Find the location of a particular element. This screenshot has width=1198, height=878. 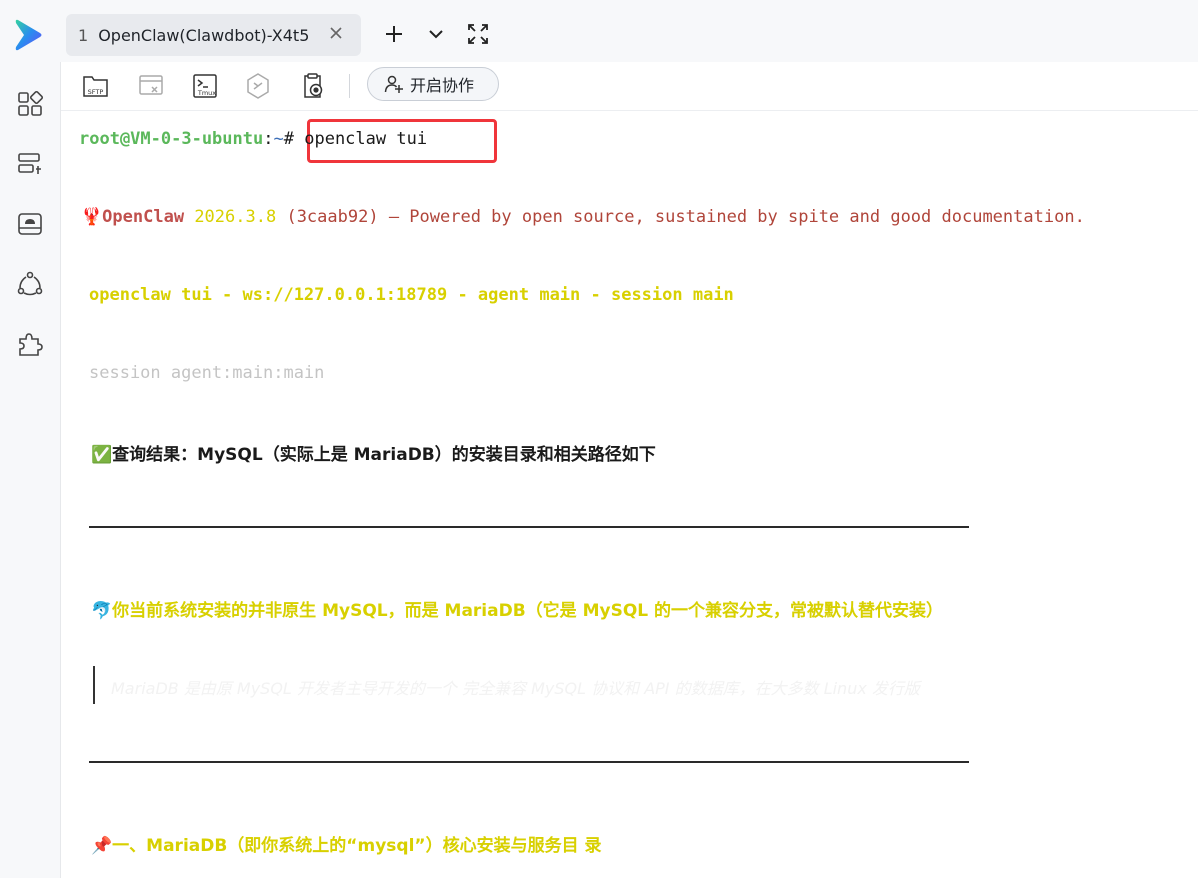

add-user-icon is located at coordinates (393, 84).